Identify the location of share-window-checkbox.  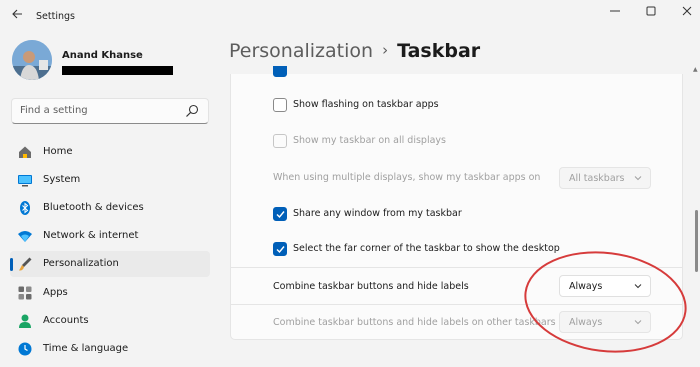
(280, 214).